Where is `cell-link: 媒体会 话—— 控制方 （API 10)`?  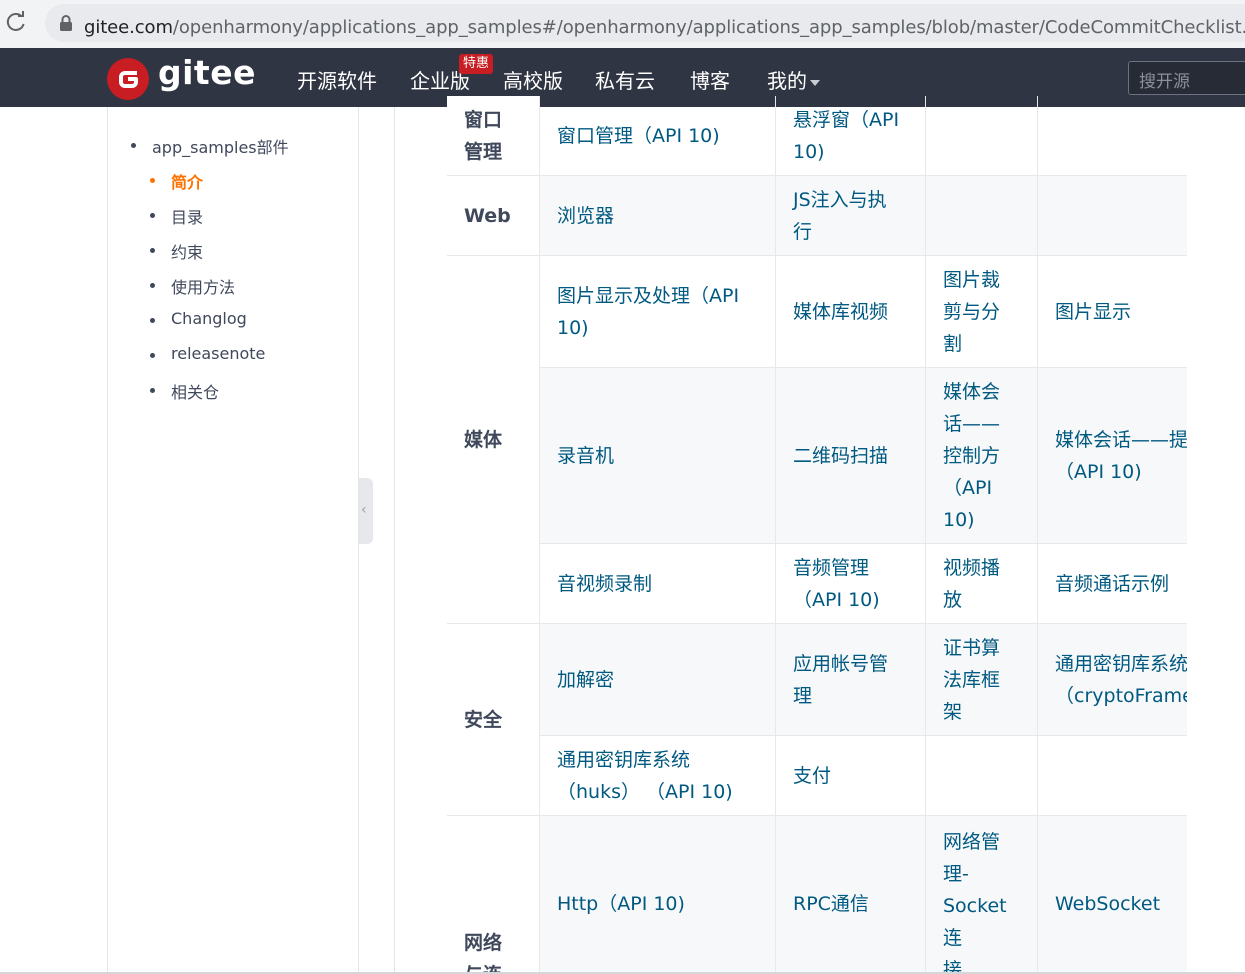 cell-link: 媒体会 话—— 控制方 （API 10) is located at coordinates (971, 456).